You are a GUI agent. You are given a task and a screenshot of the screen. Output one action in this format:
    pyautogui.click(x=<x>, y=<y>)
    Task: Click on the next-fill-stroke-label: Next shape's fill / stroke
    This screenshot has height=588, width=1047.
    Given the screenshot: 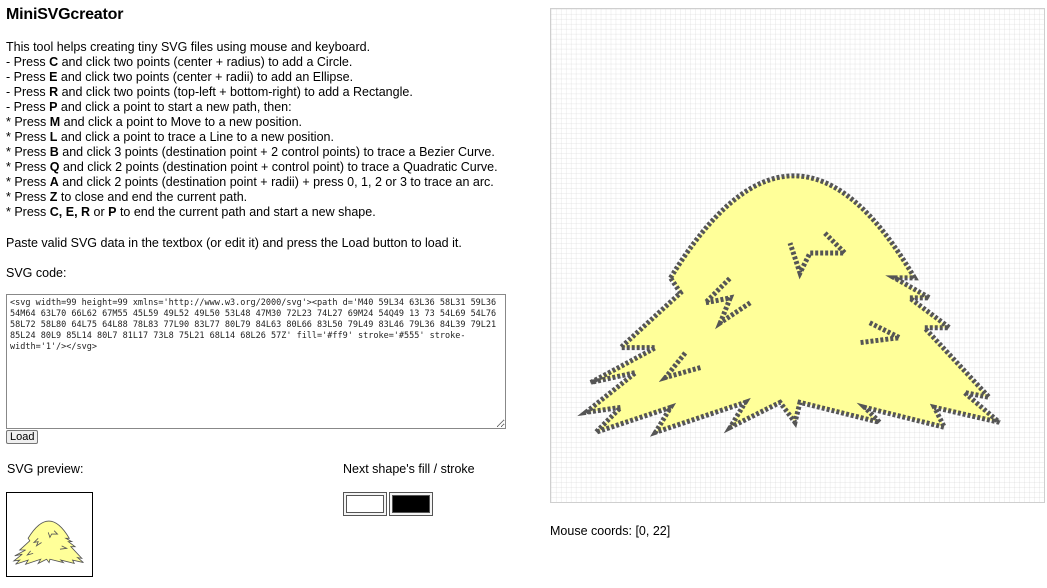 What is the action you would take?
    pyautogui.click(x=409, y=469)
    